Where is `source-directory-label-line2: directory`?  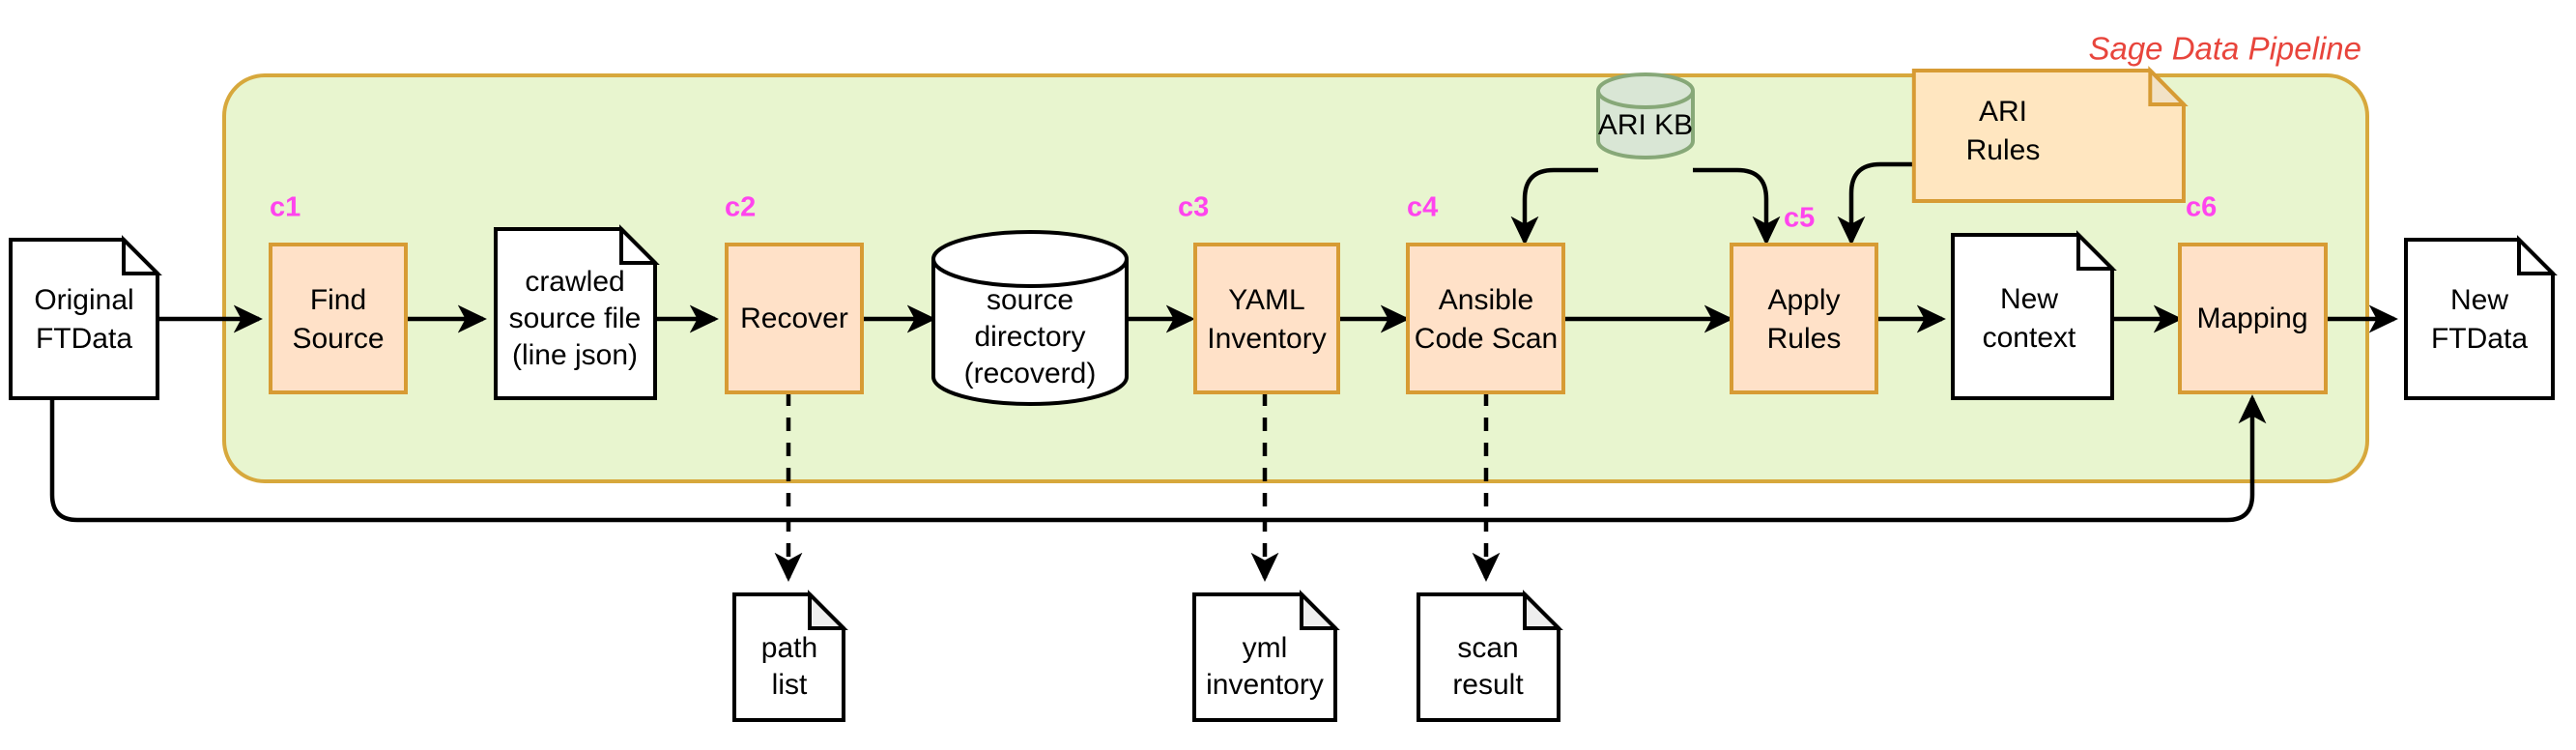
source-directory-label-line2: directory is located at coordinates (1029, 337).